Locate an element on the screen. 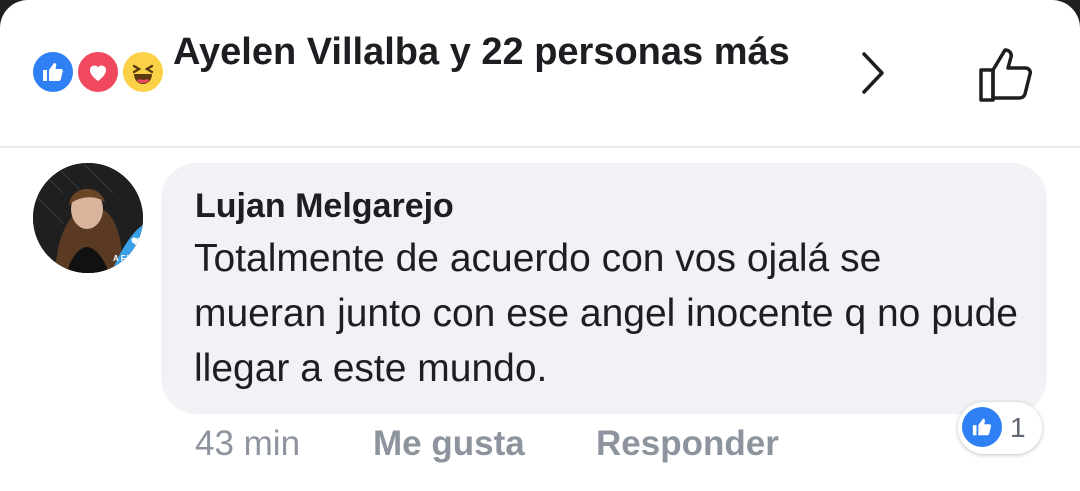 Image resolution: width=1080 pixels, height=491 pixels. comment-timestamp: 43 min is located at coordinates (248, 443).